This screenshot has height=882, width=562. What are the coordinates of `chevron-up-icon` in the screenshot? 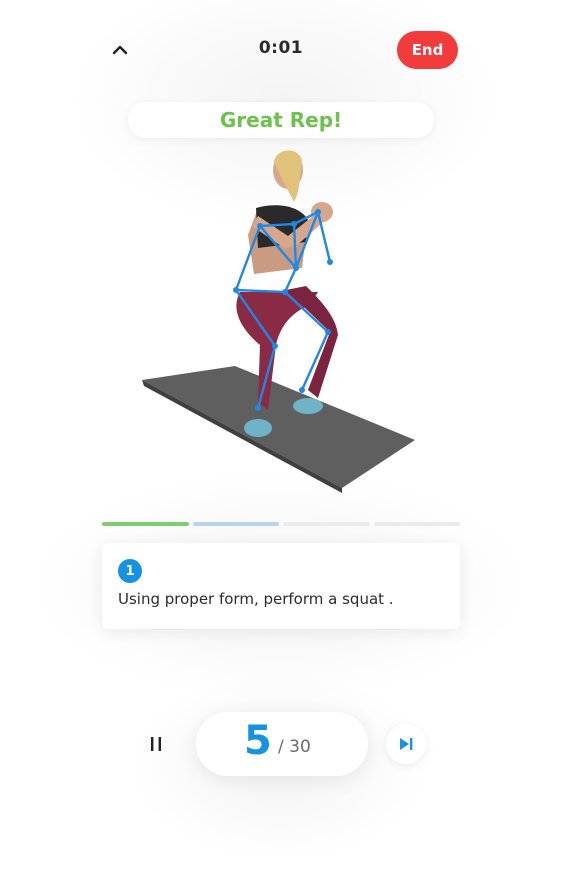 It's located at (120, 50).